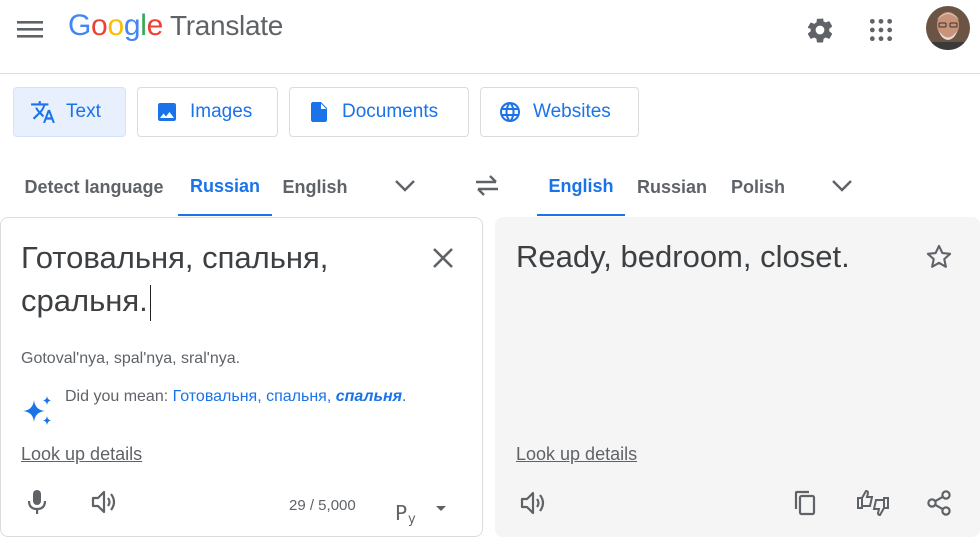 The height and width of the screenshot is (541, 980). I want to click on target-lang-tab-english: English, so click(581, 187).